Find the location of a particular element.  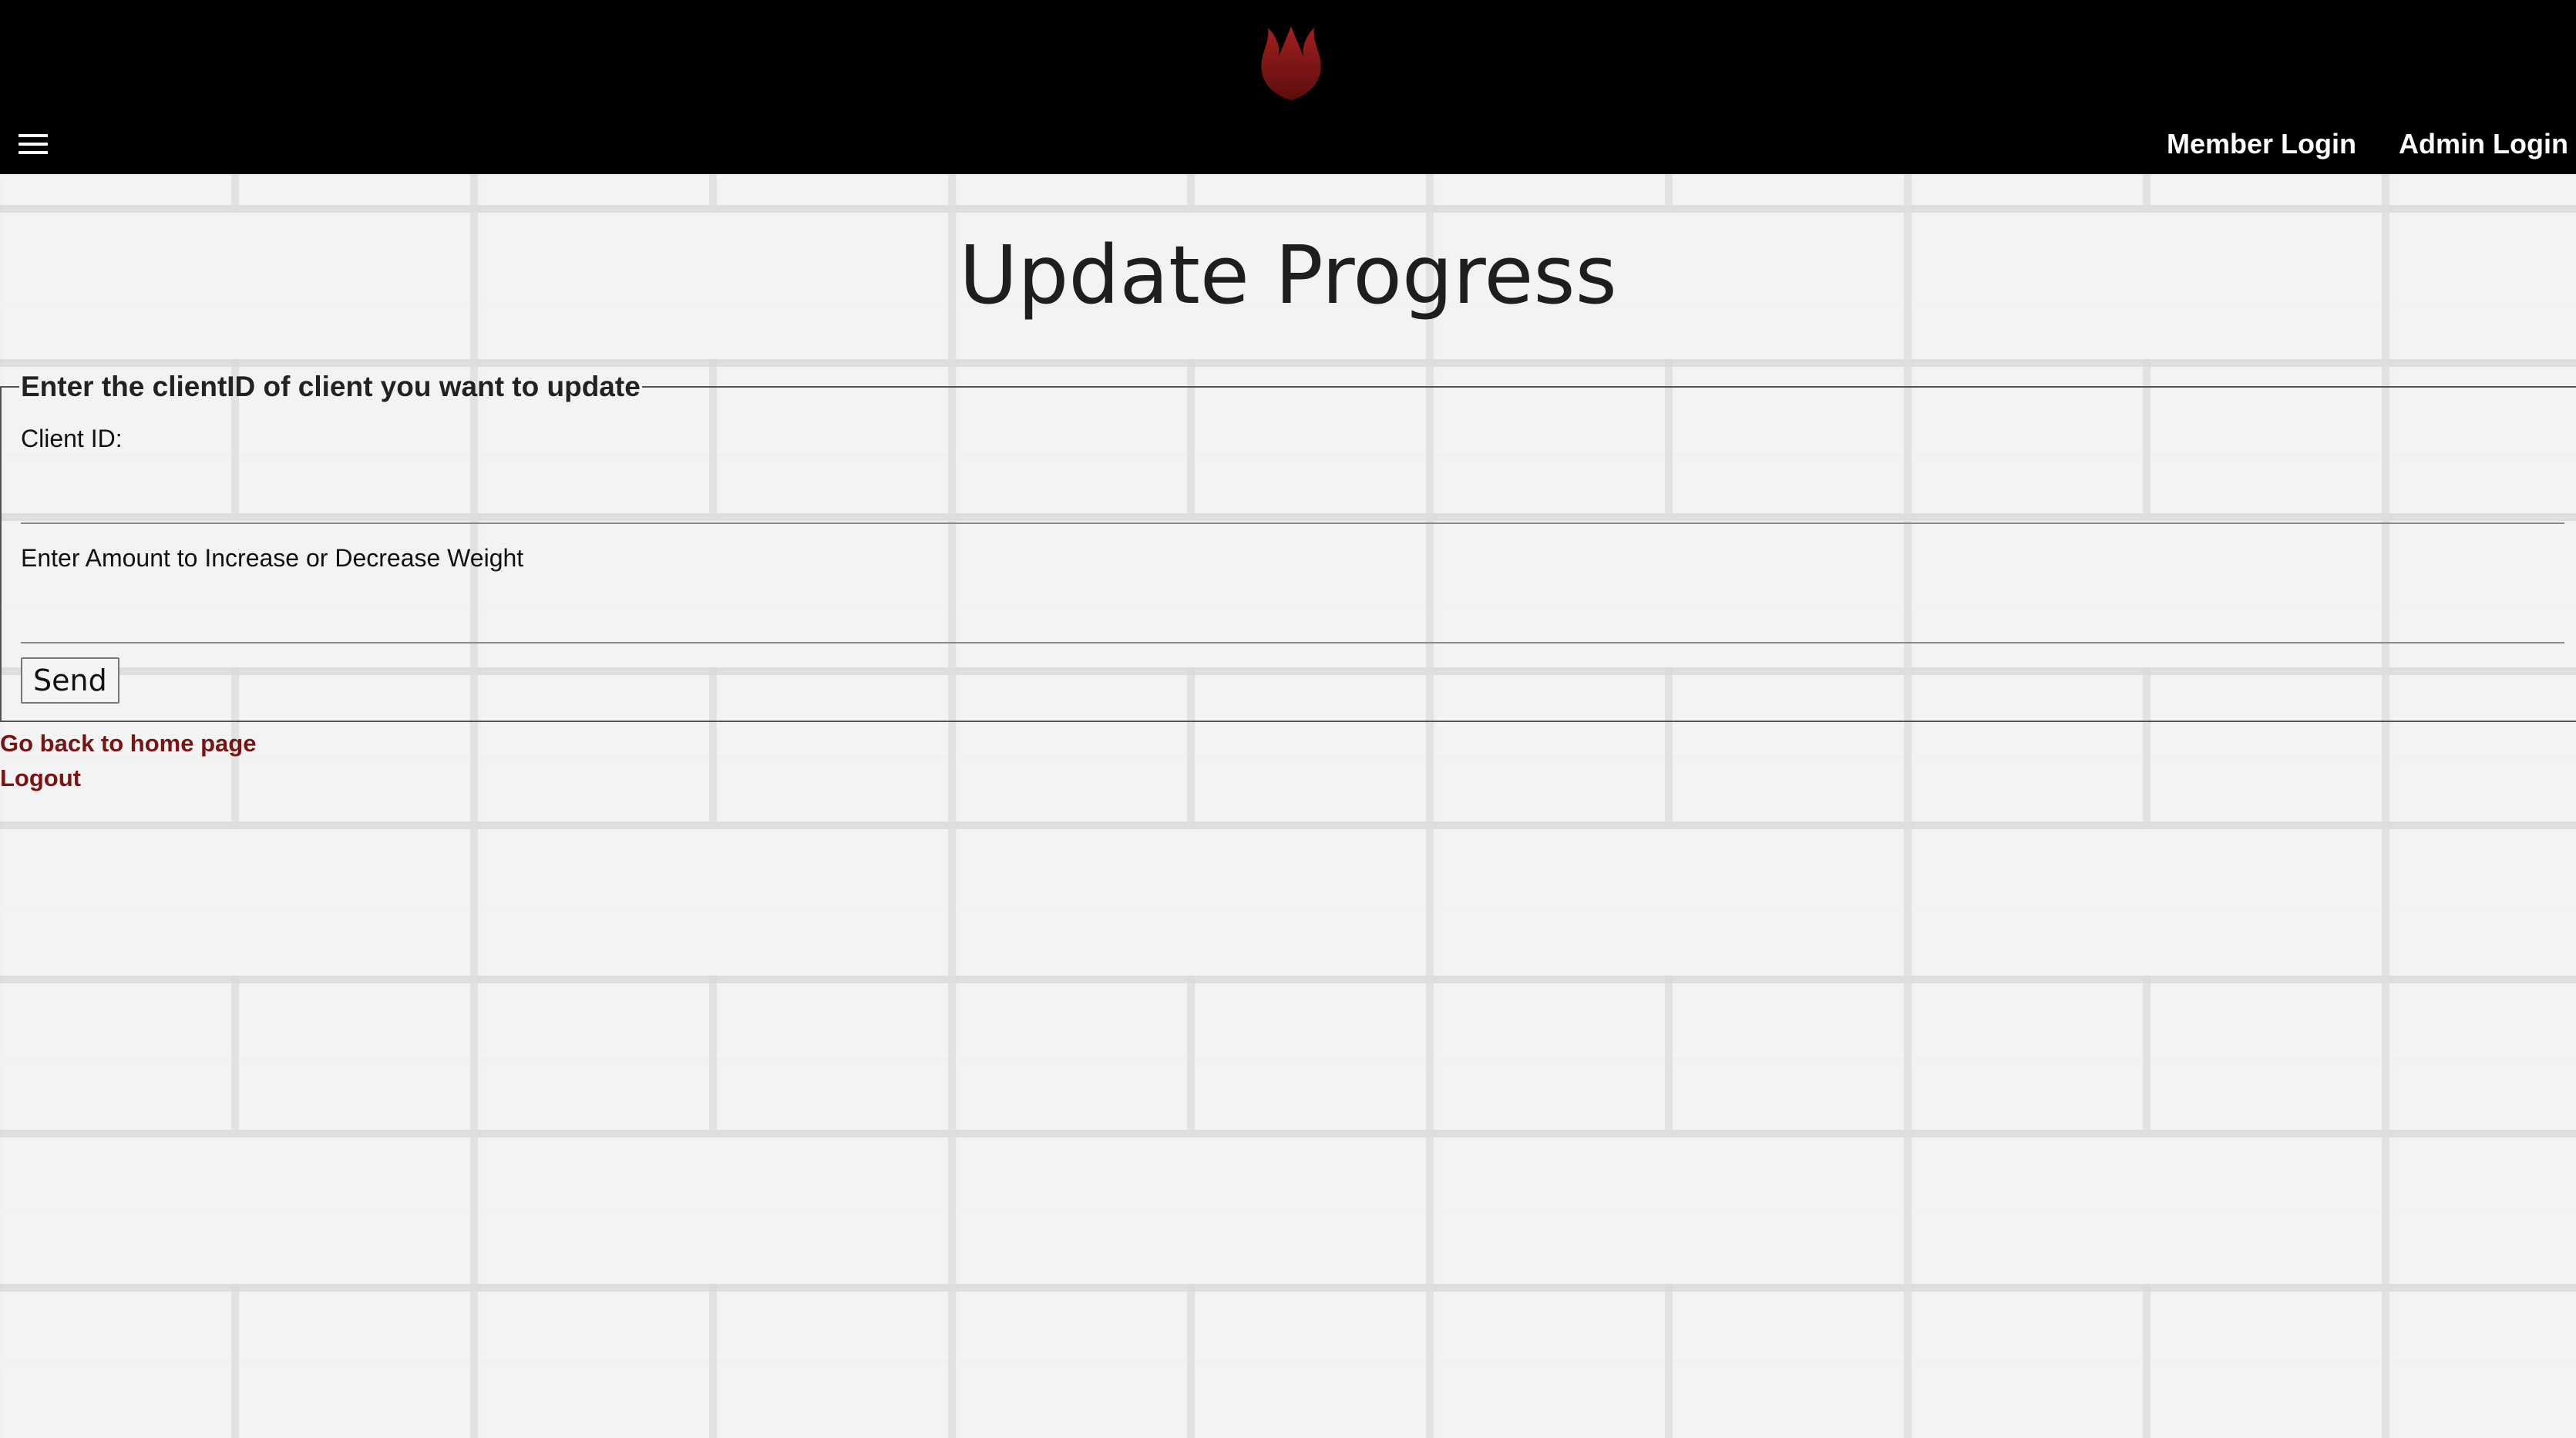

member-login-link: Member Login is located at coordinates (2261, 144).